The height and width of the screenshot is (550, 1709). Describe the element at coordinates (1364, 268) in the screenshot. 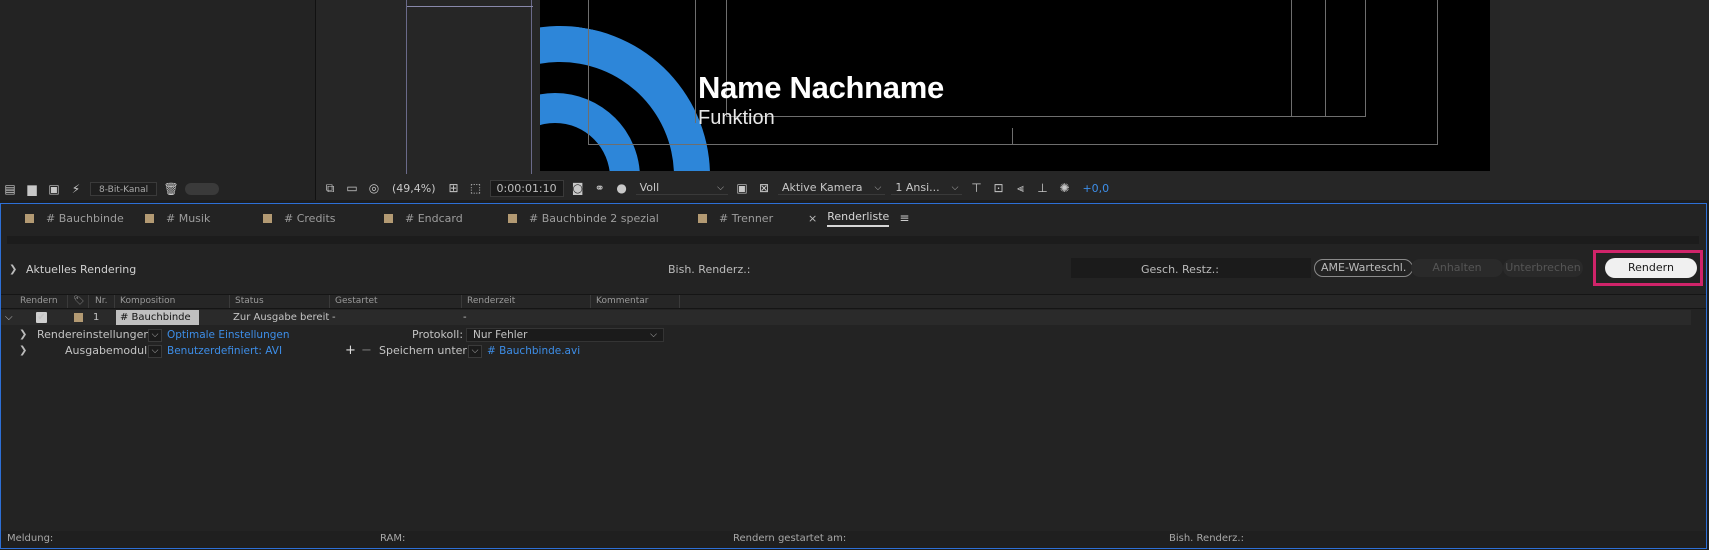

I see `ame-queue-button: AME-Warteschl.` at that location.